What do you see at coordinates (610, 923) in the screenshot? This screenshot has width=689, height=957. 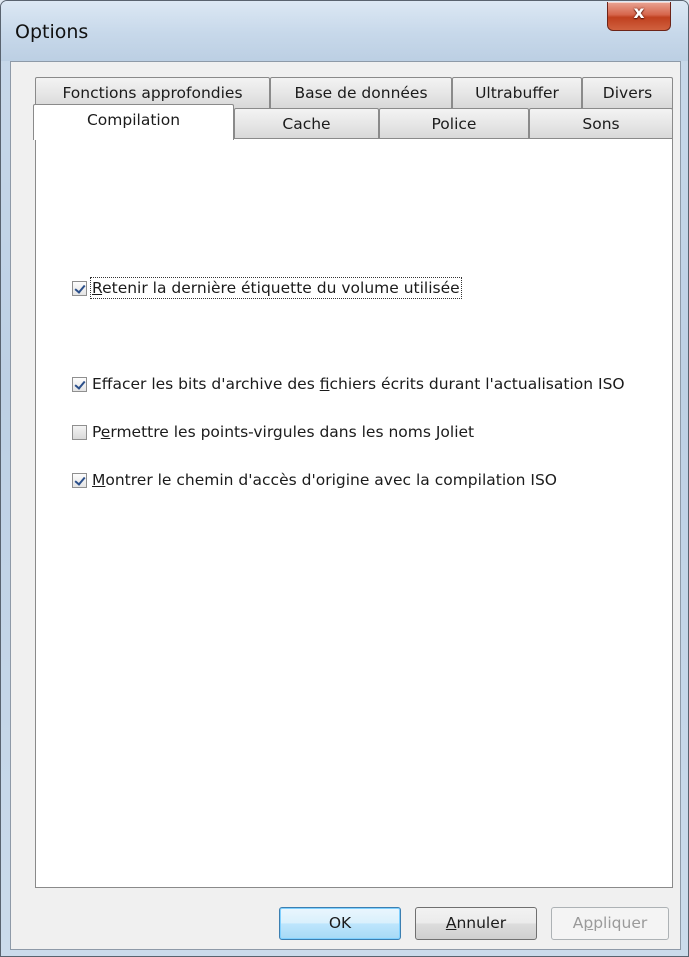 I see `appliquer-button: Appliquer` at bounding box center [610, 923].